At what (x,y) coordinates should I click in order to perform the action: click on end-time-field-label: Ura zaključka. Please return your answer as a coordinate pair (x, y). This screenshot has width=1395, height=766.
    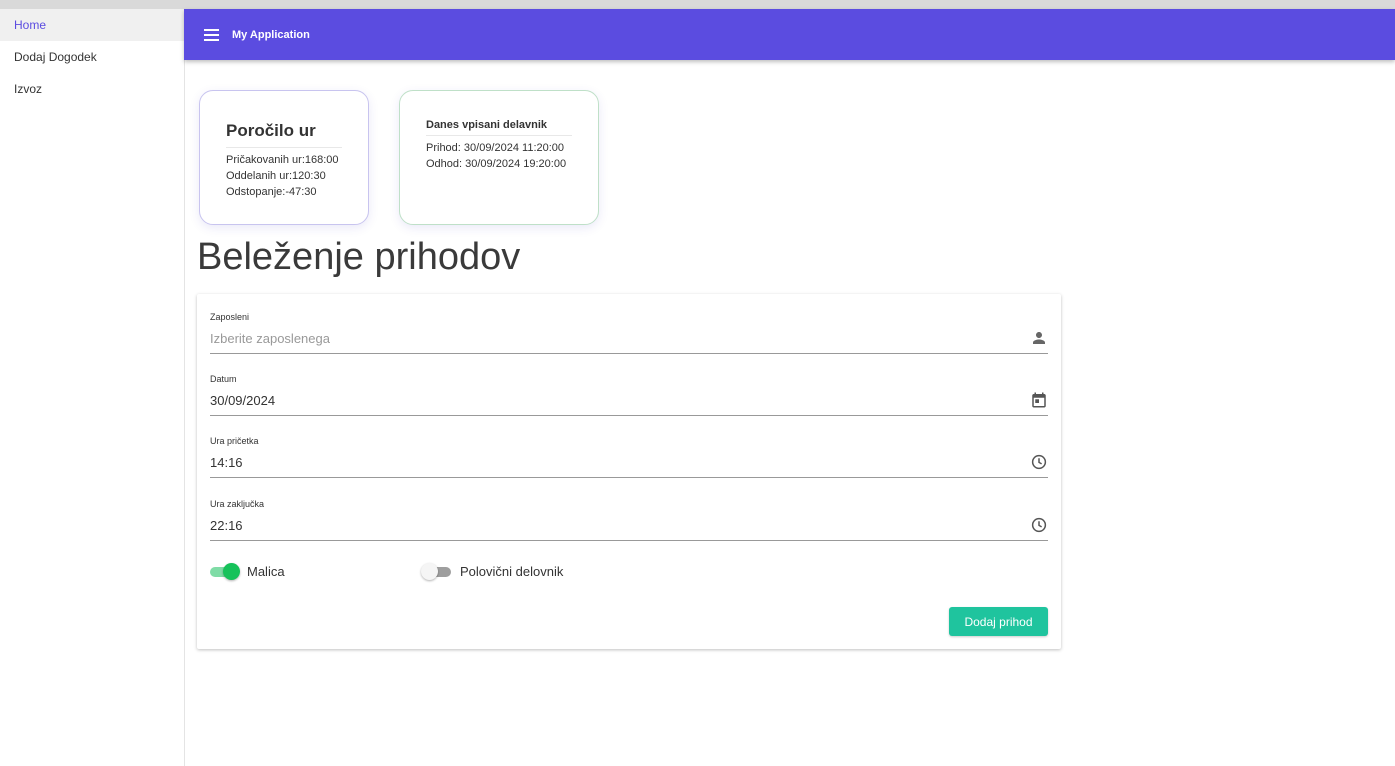
    Looking at the image, I should click on (237, 504).